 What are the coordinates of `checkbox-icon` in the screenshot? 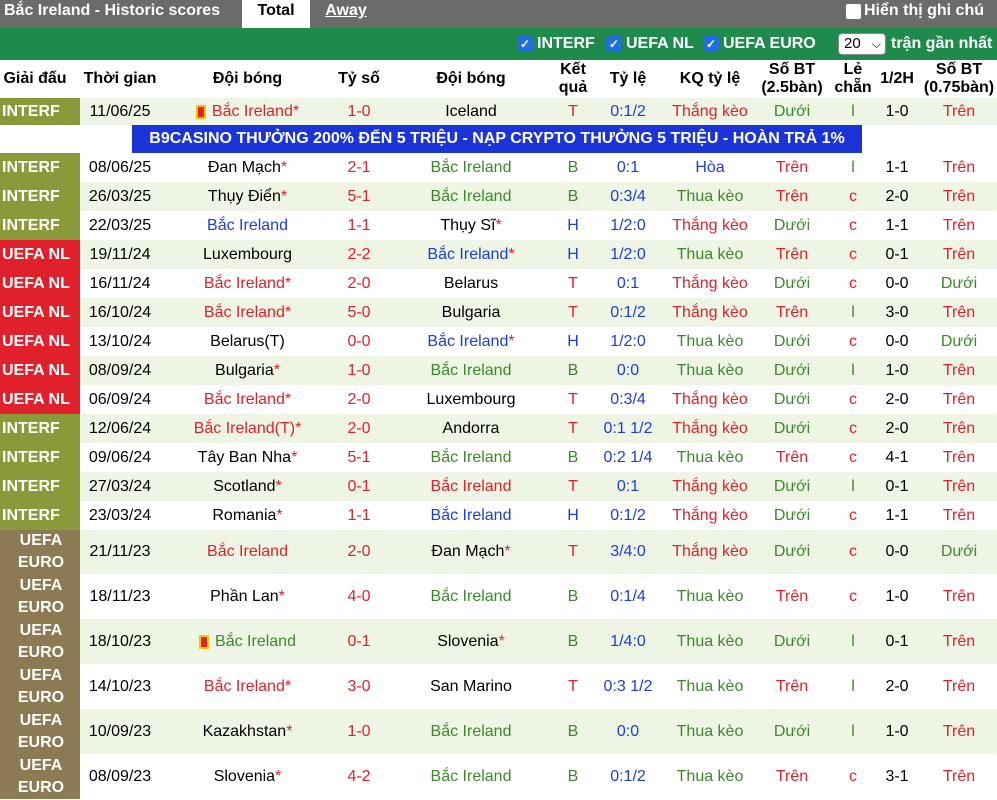 It's located at (853, 11).